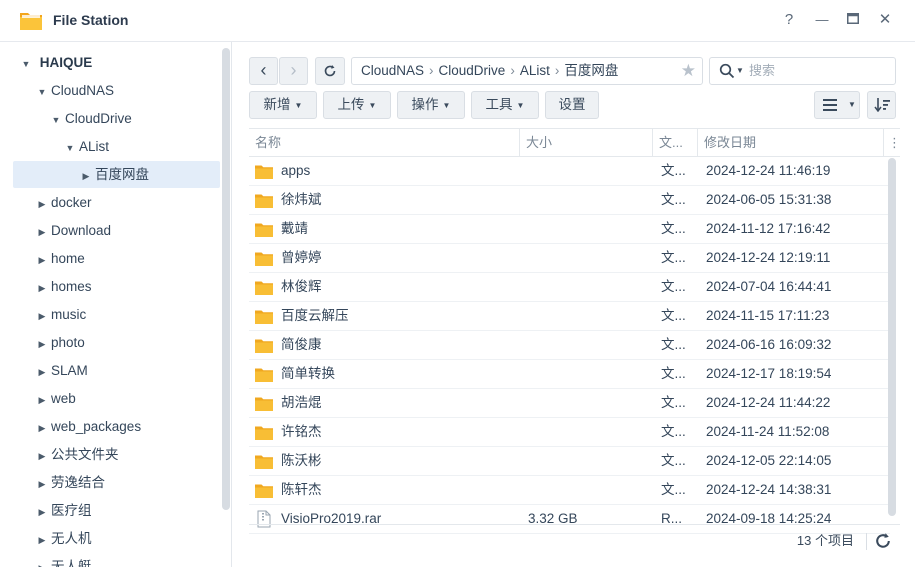 This screenshot has width=915, height=567. I want to click on action-button: 操作 ▼, so click(431, 105).